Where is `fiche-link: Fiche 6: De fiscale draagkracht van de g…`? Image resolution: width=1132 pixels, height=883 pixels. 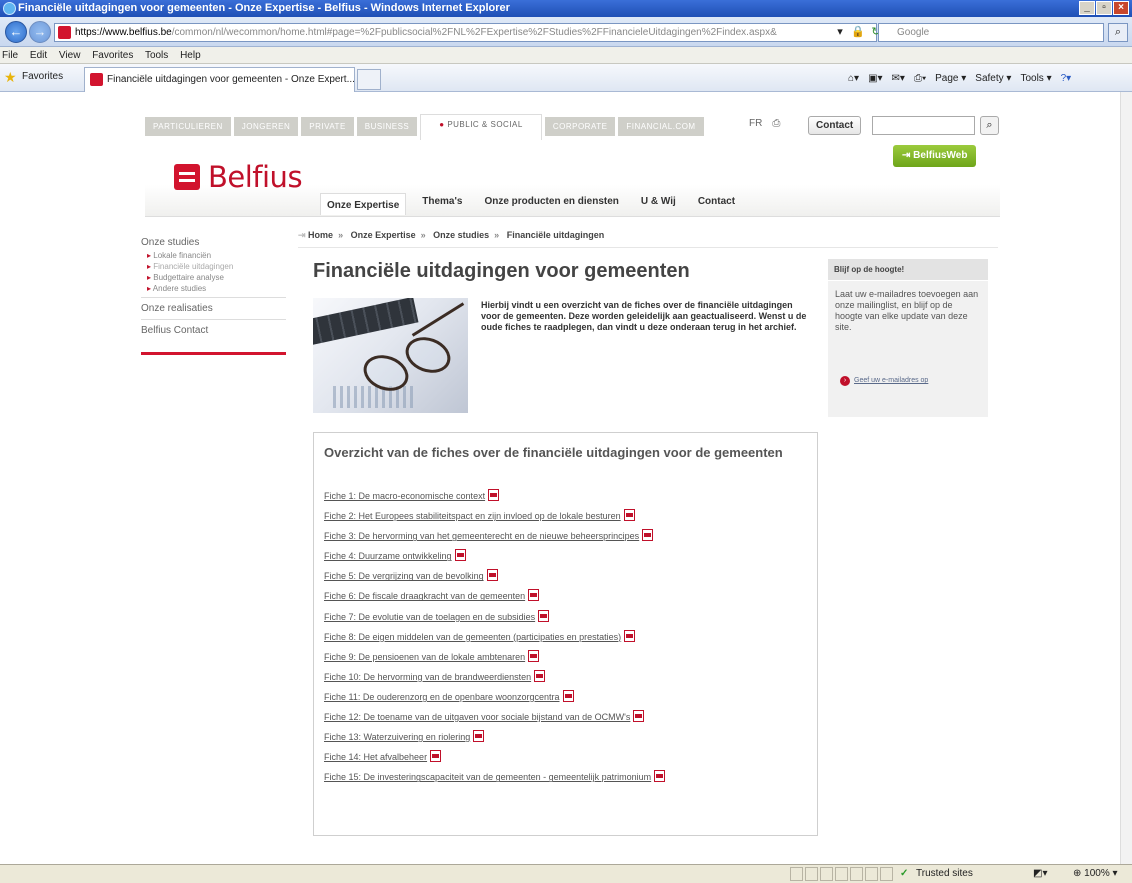
fiche-link: Fiche 6: De fiscale draagkracht van de g… is located at coordinates (424, 596).